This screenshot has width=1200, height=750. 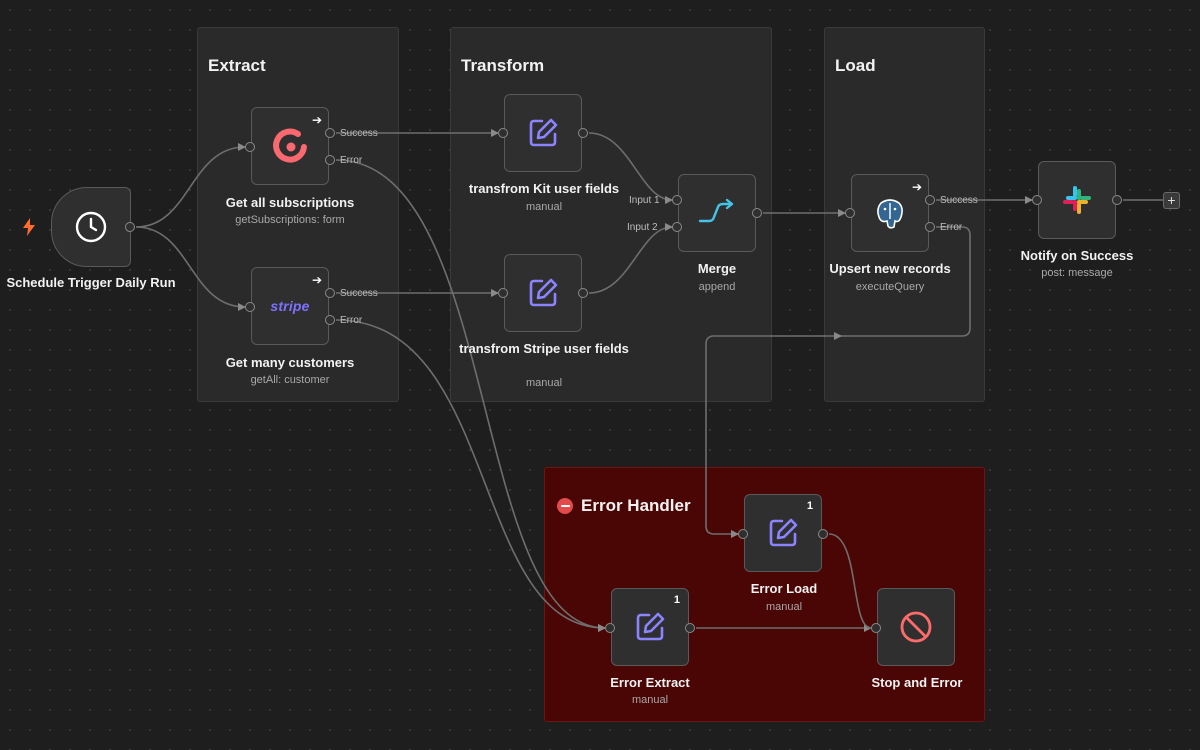 What do you see at coordinates (1171, 200) in the screenshot?
I see `add-node-button: +` at bounding box center [1171, 200].